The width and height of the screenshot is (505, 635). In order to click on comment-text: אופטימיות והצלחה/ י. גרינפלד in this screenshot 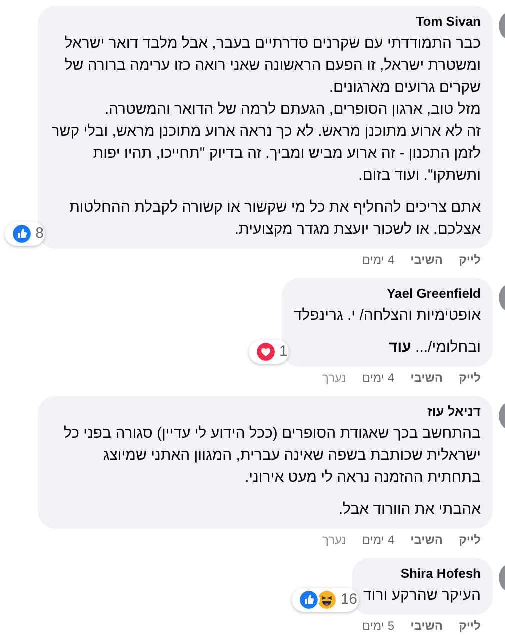, I will do `click(387, 316)`.